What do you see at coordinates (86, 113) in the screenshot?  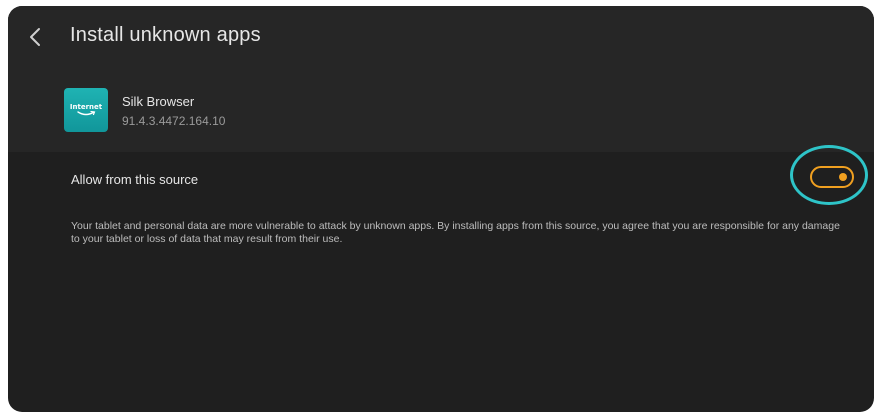 I see `amazon-smile-icon` at bounding box center [86, 113].